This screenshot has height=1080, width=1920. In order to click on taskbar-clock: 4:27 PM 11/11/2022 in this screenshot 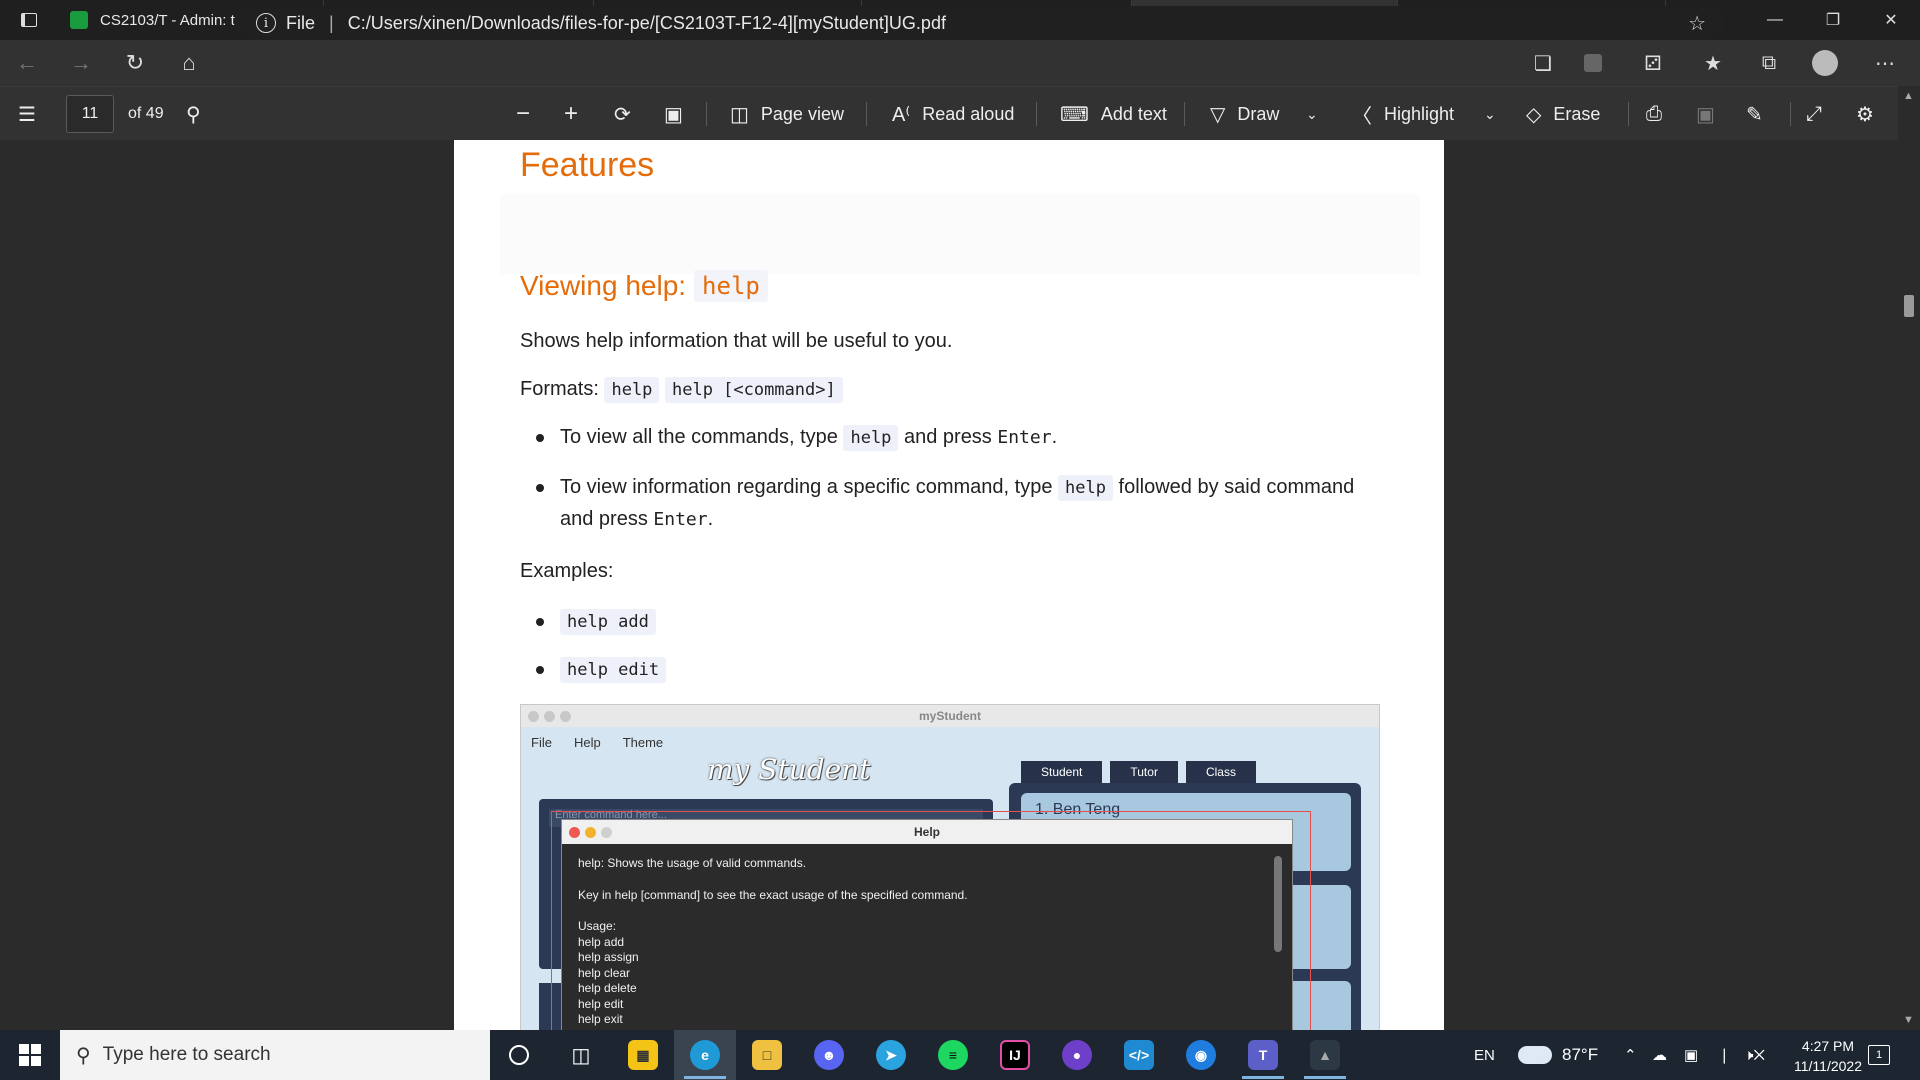, I will do `click(1828, 1056)`.